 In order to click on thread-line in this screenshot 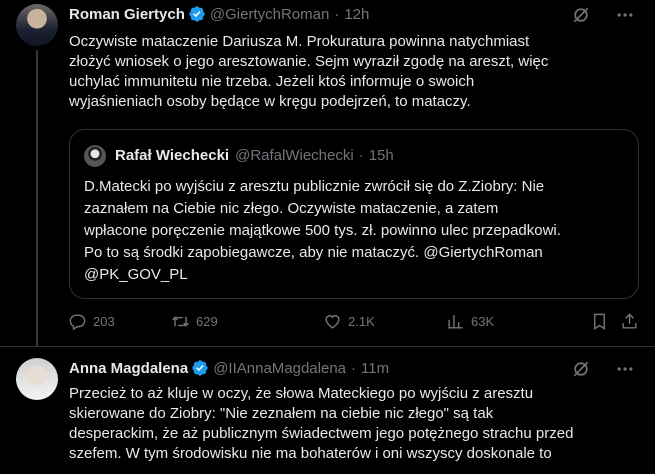, I will do `click(37, 198)`.